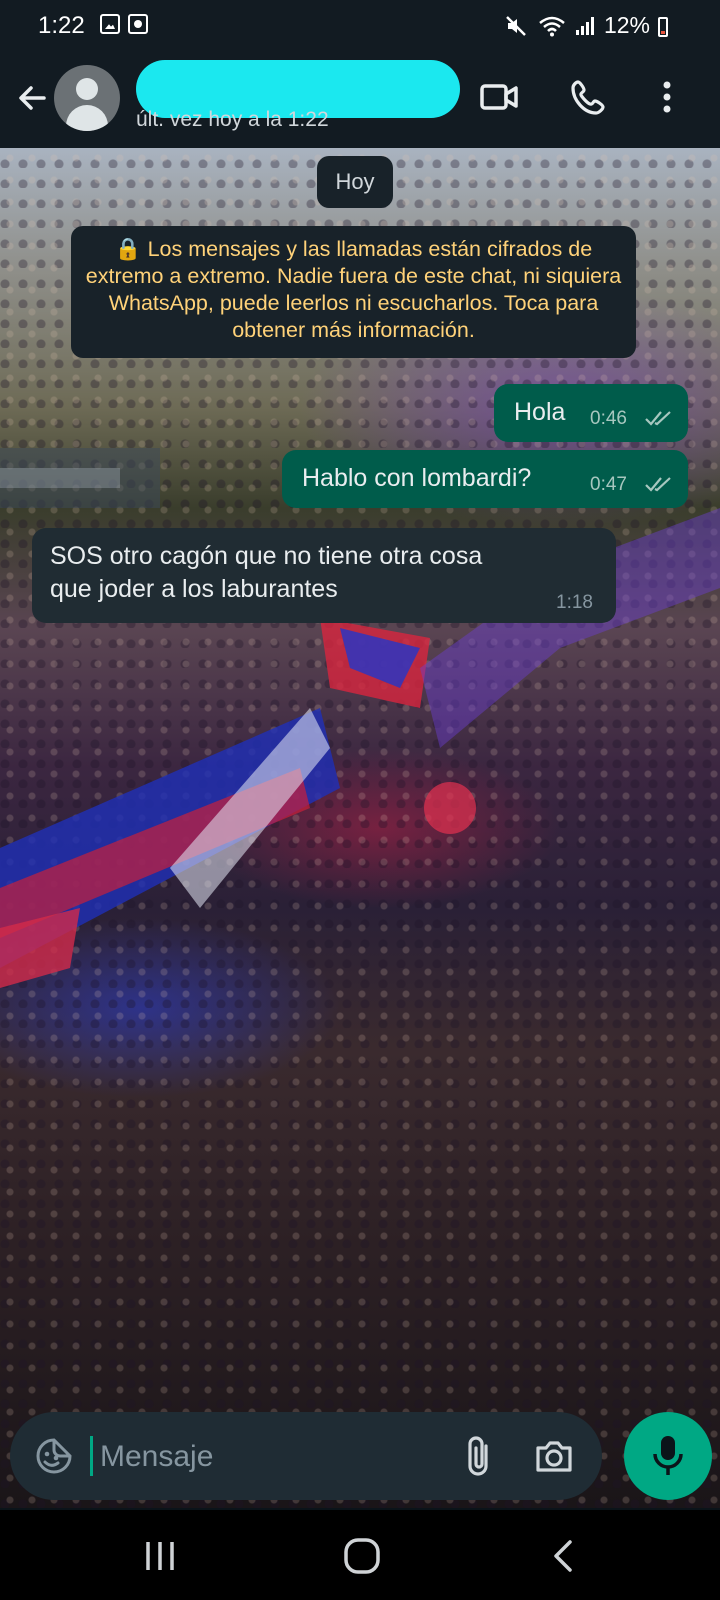  Describe the element at coordinates (32, 98) in the screenshot. I see `arrow-left-icon` at that location.